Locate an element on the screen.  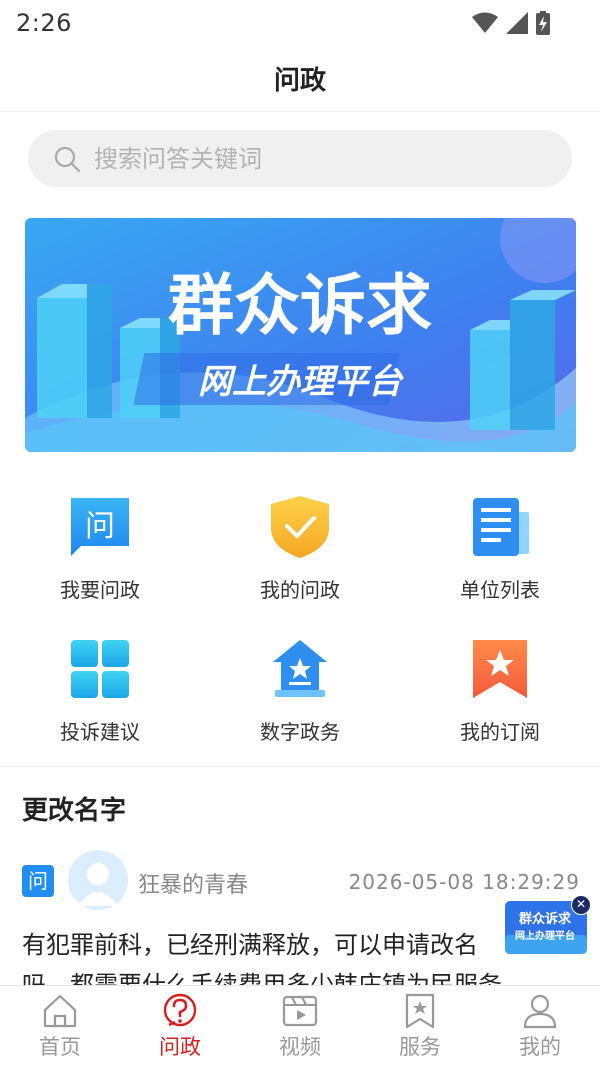
grid-label: 我的订阅 is located at coordinates (500, 732).